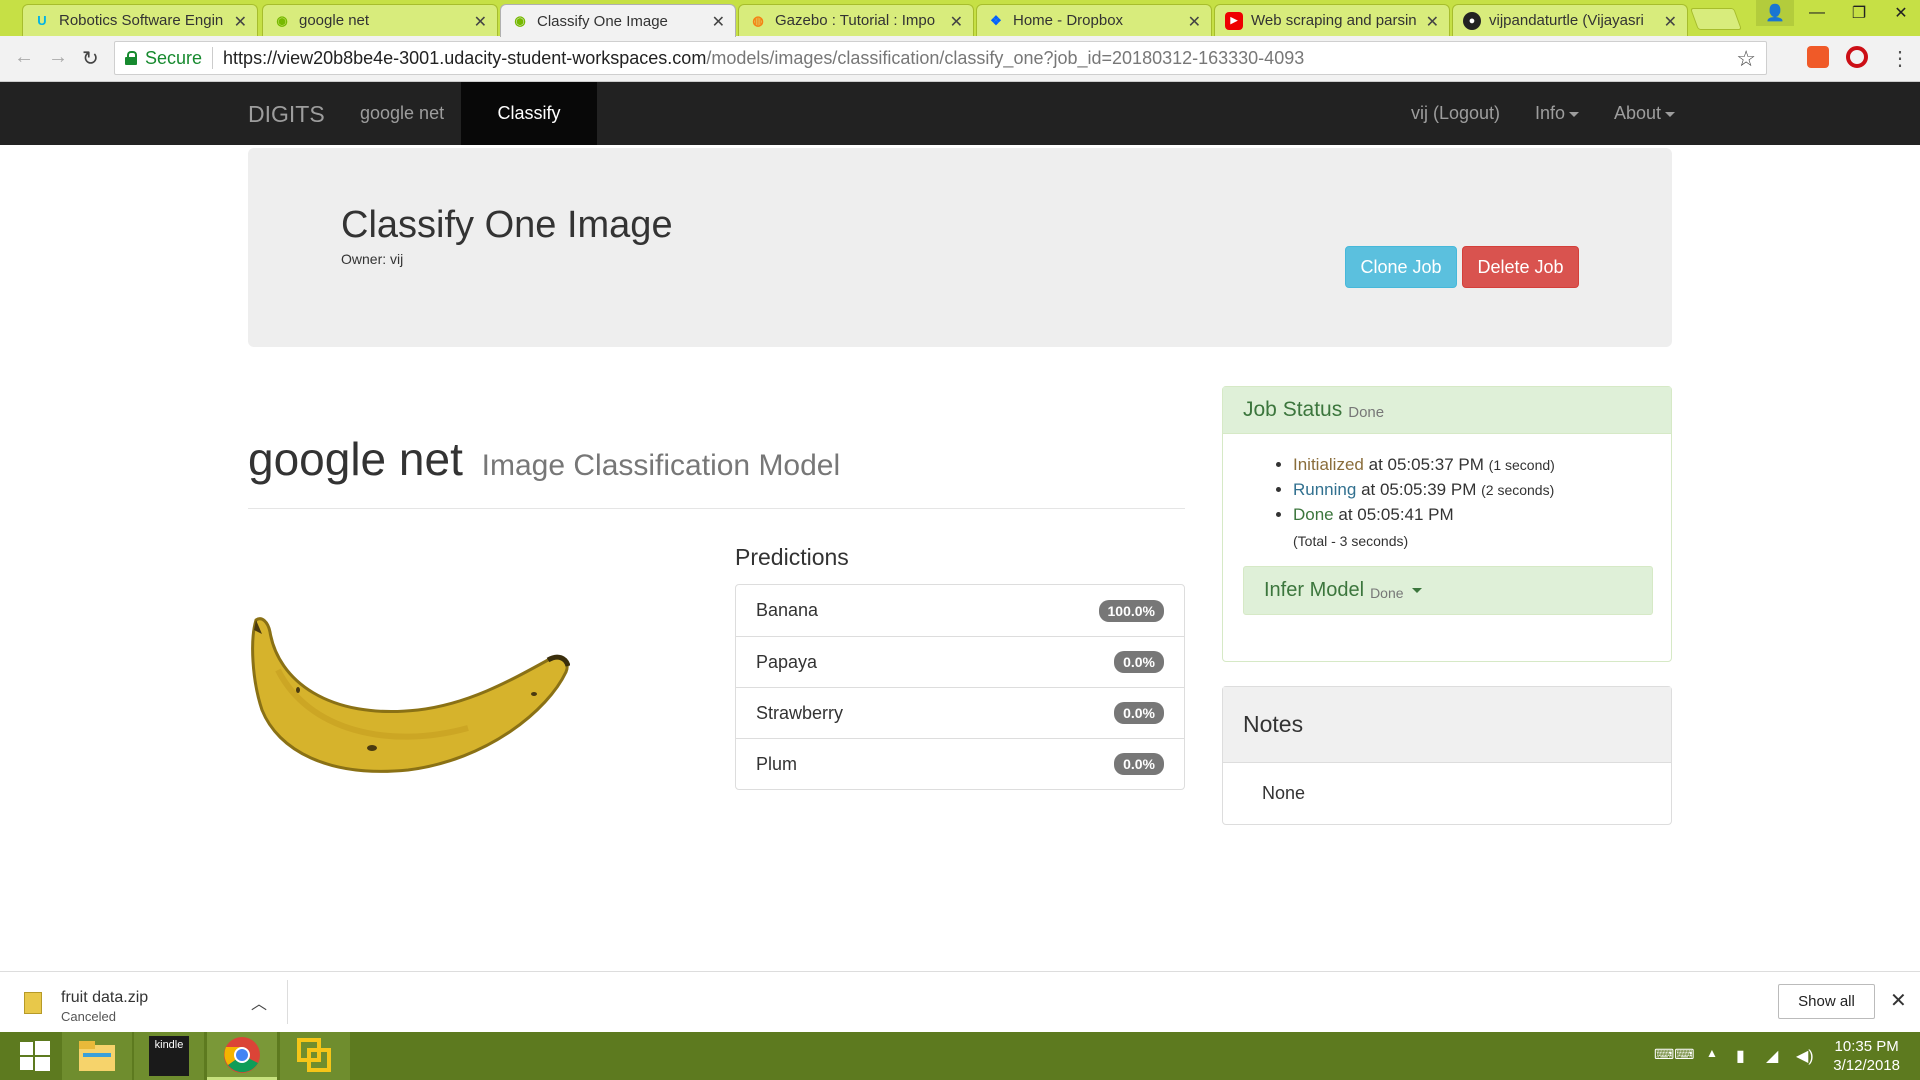 The width and height of the screenshot is (1920, 1080). Describe the element at coordinates (856, 20) in the screenshot. I see `tab-gazebo: ◍ Gazebo : Tutorial : Impo ✕` at that location.